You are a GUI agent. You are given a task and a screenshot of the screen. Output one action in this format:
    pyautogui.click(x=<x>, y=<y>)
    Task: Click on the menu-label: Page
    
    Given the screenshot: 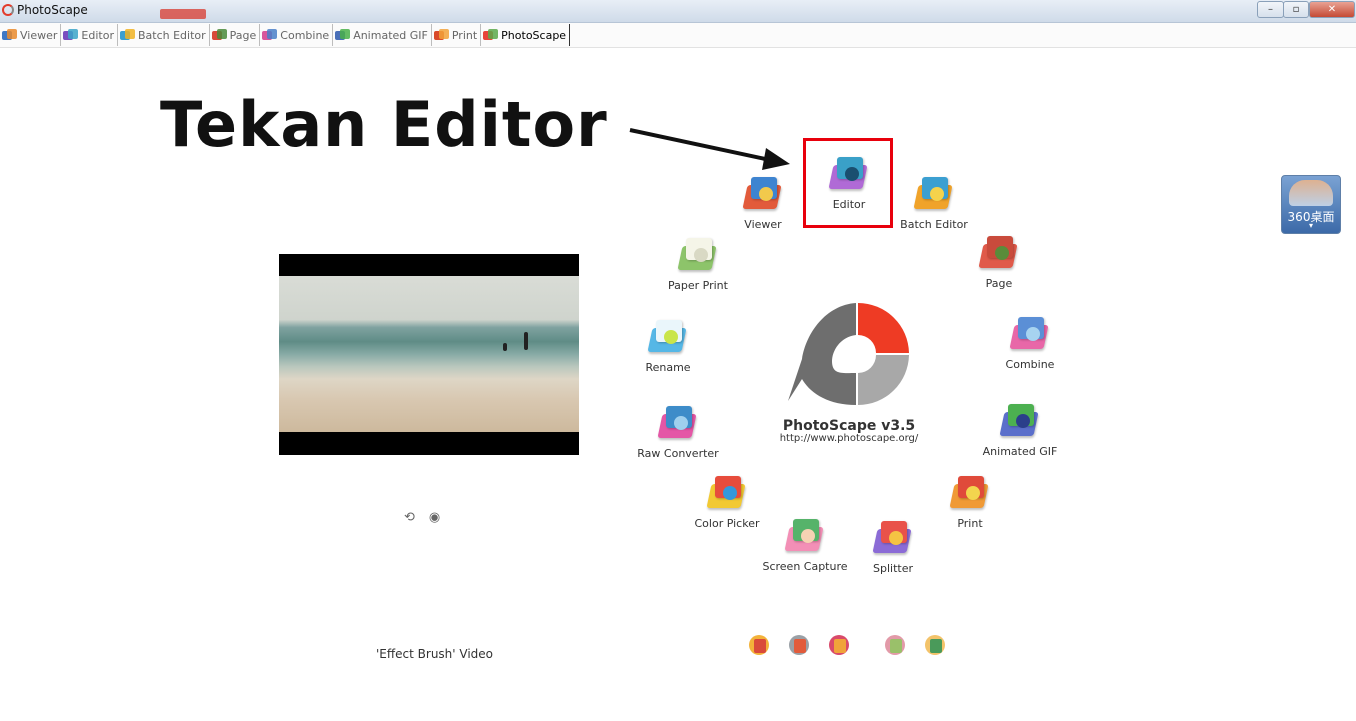 What is the action you would take?
    pyautogui.click(x=999, y=283)
    